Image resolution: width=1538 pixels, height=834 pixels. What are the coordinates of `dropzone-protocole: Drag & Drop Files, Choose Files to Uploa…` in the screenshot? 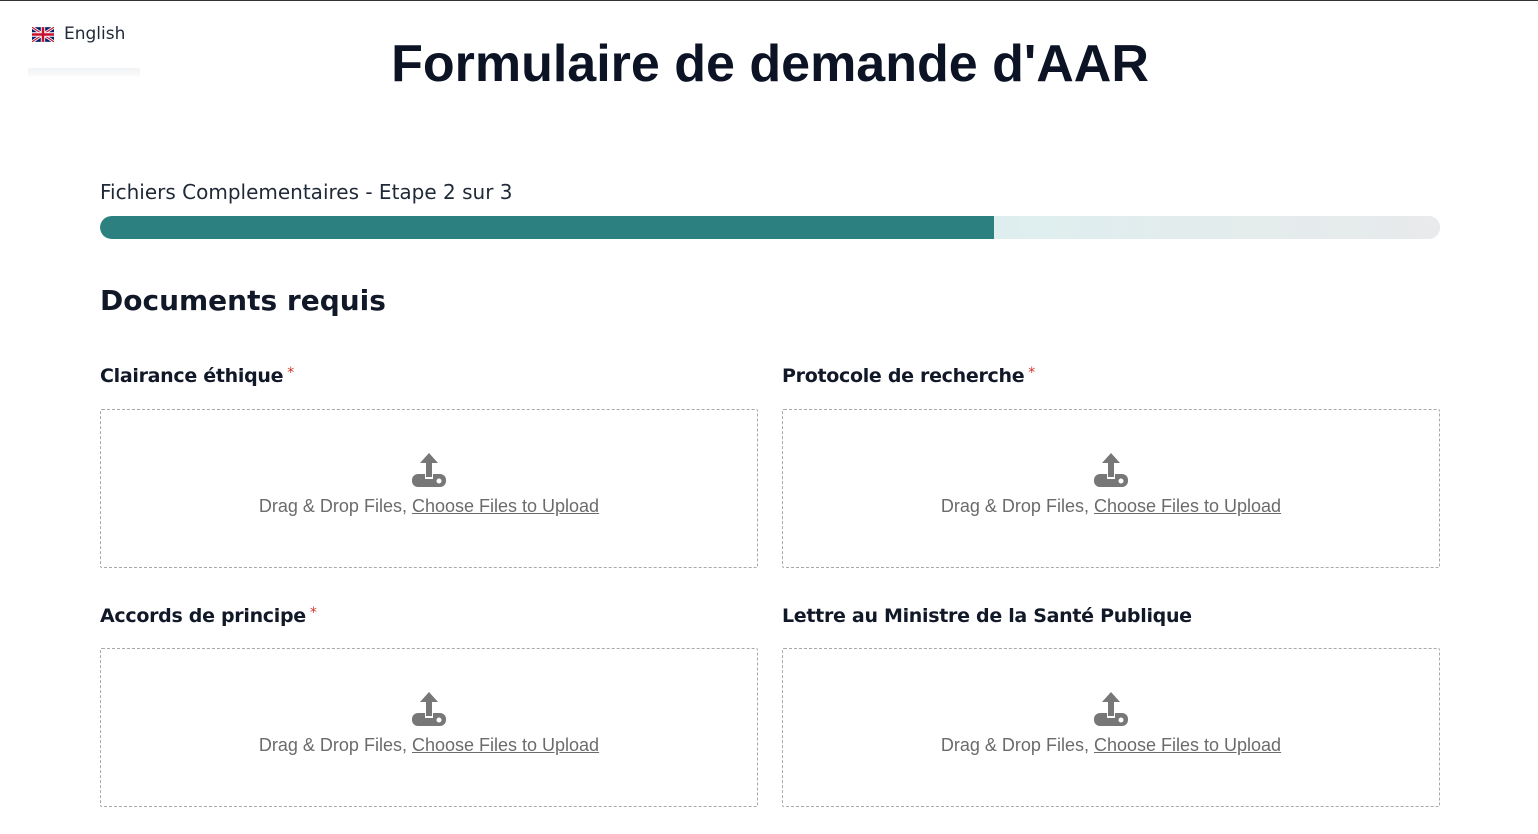 It's located at (1111, 488).